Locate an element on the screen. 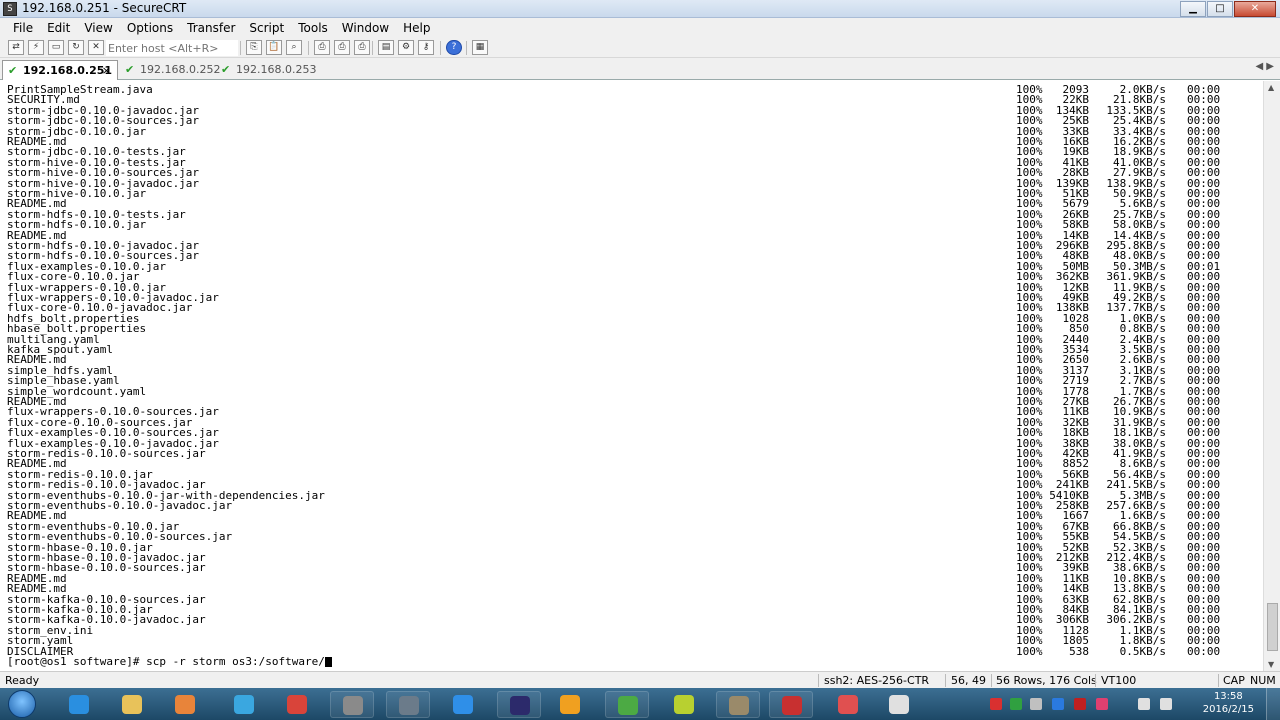  options-icon: ⚙ is located at coordinates (406, 47).